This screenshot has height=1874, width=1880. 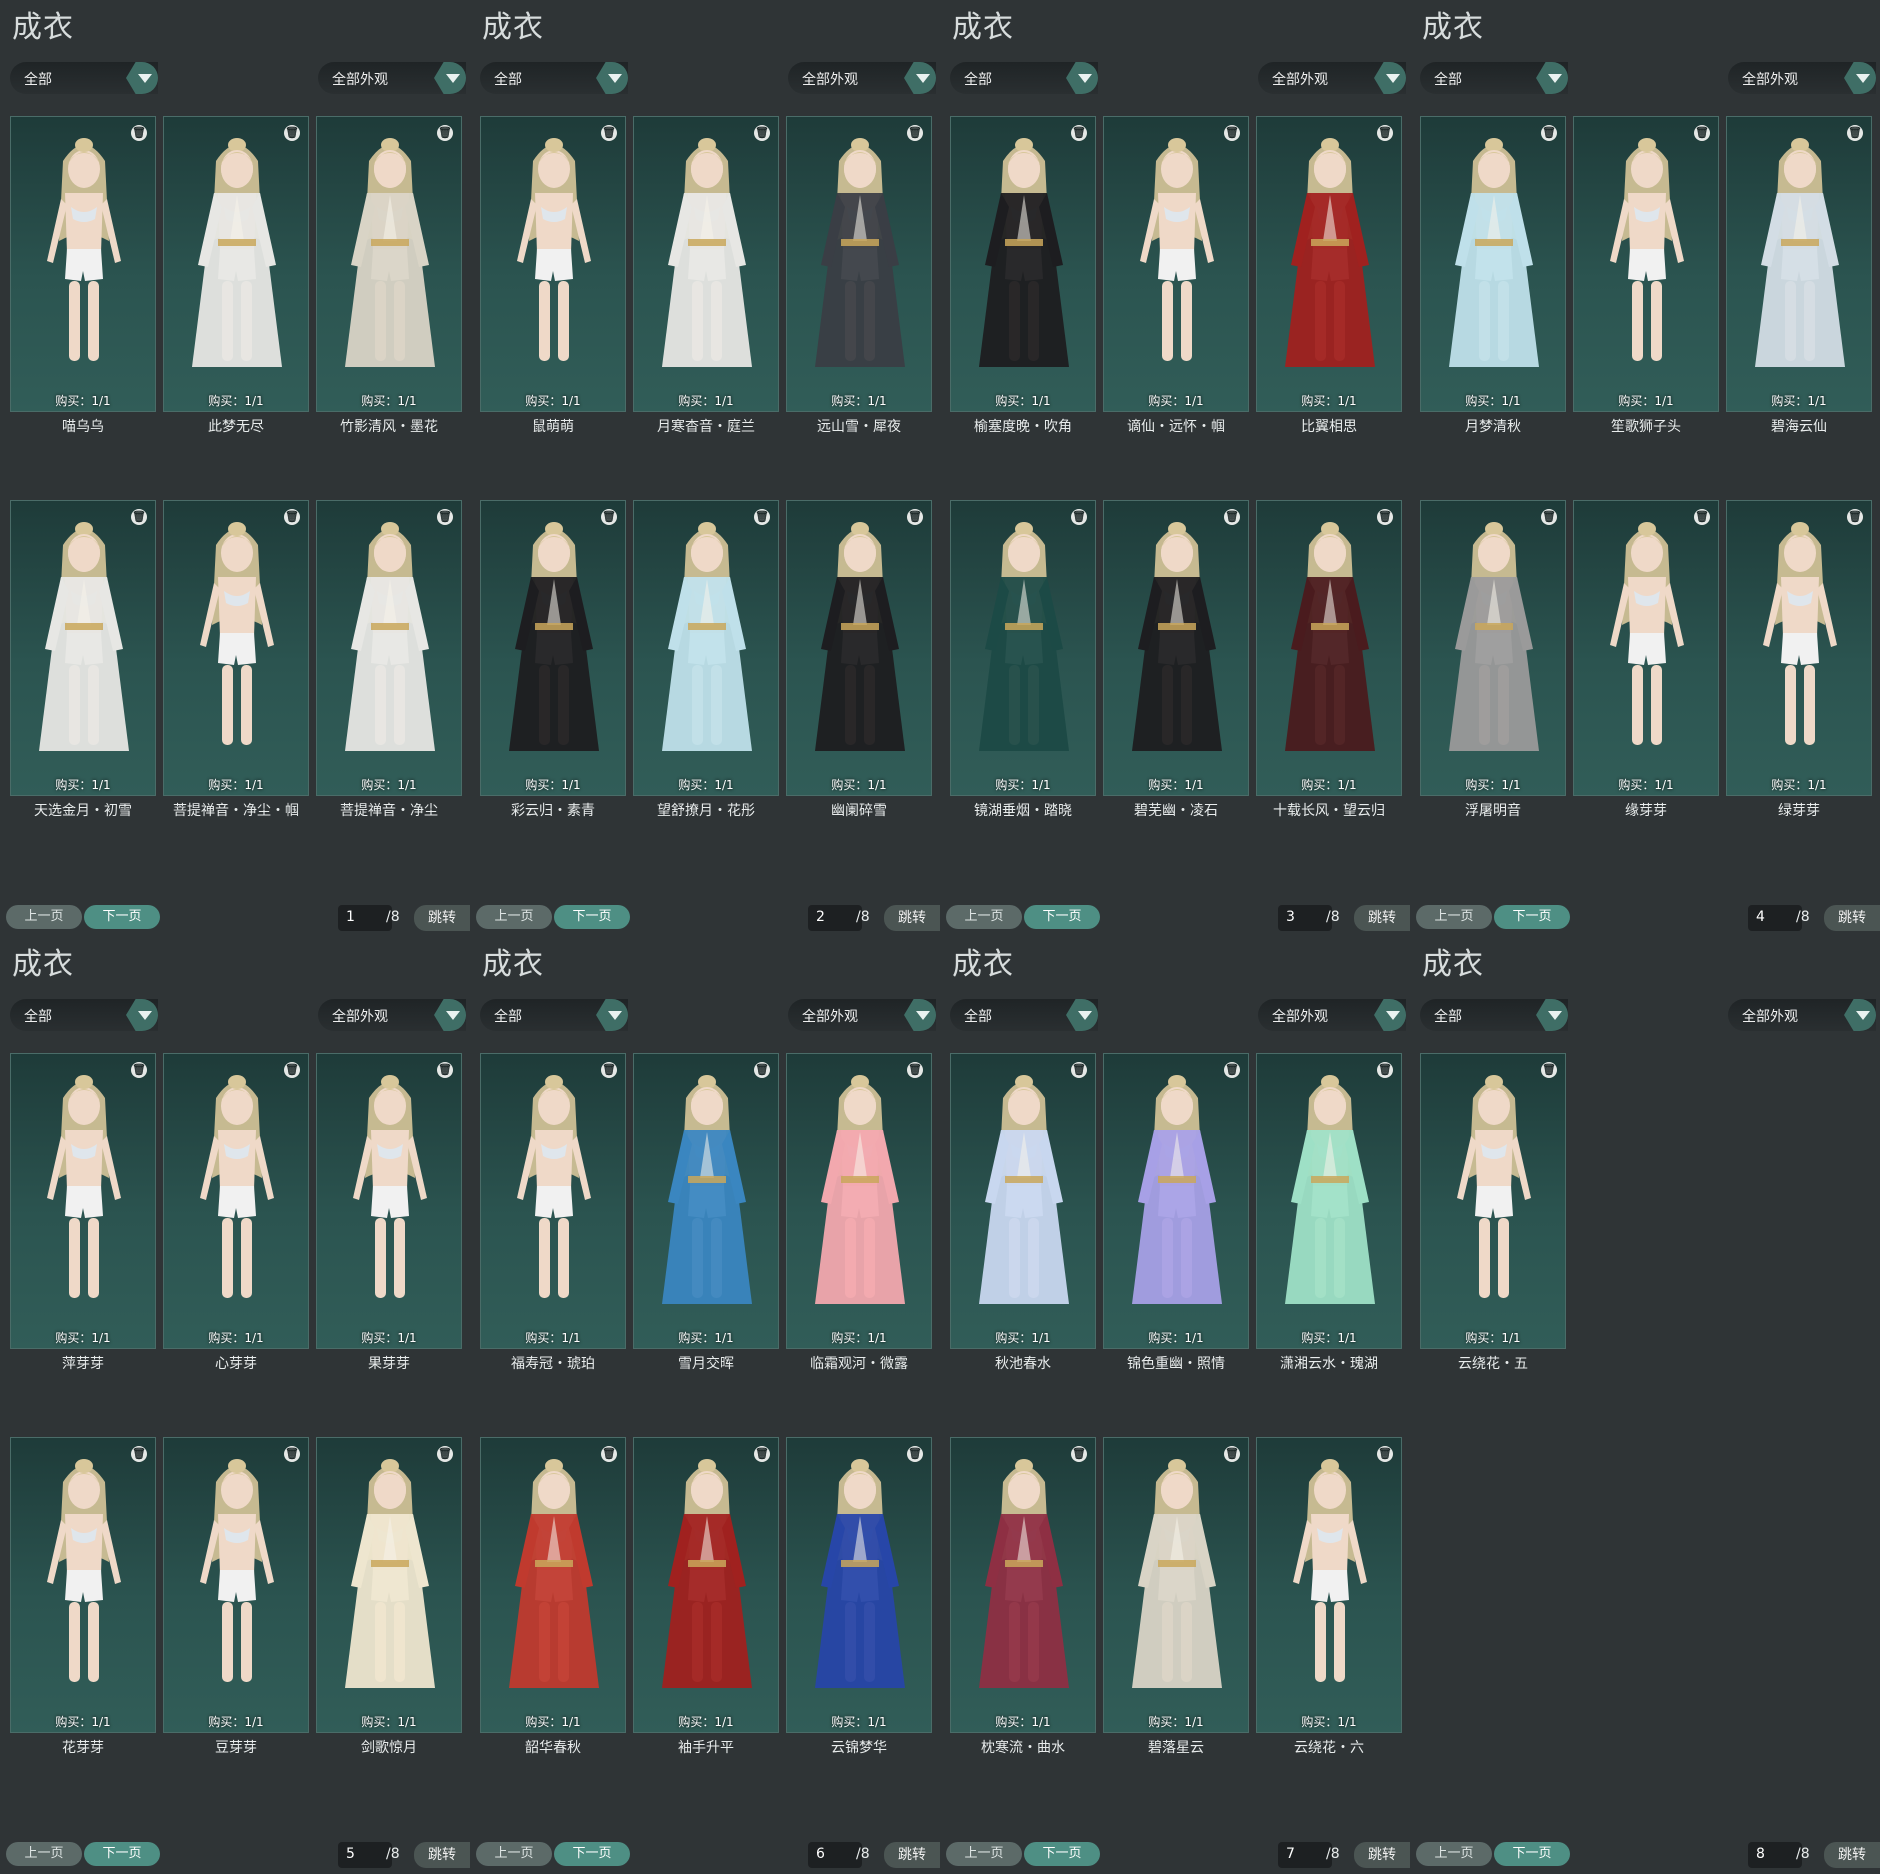 What do you see at coordinates (1775, 1855) in the screenshot?
I see `page-number-input: 8` at bounding box center [1775, 1855].